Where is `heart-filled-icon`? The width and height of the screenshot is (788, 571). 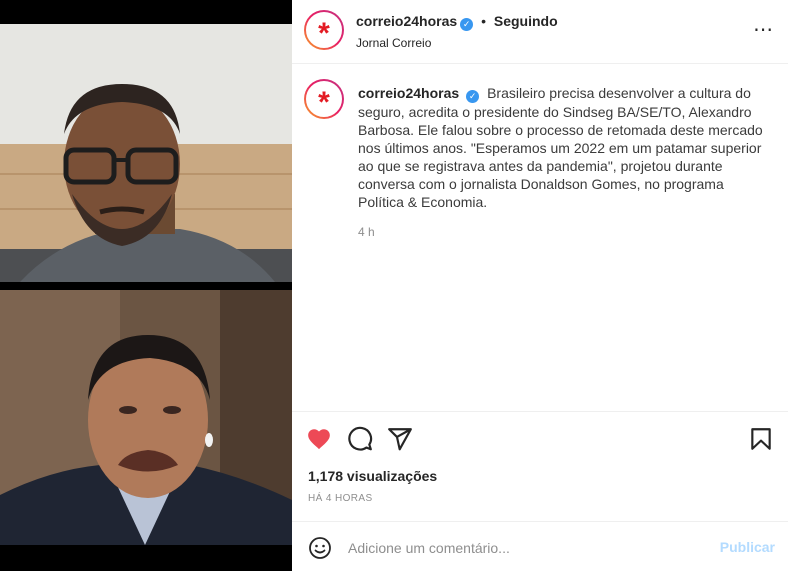
heart-filled-icon is located at coordinates (319, 439).